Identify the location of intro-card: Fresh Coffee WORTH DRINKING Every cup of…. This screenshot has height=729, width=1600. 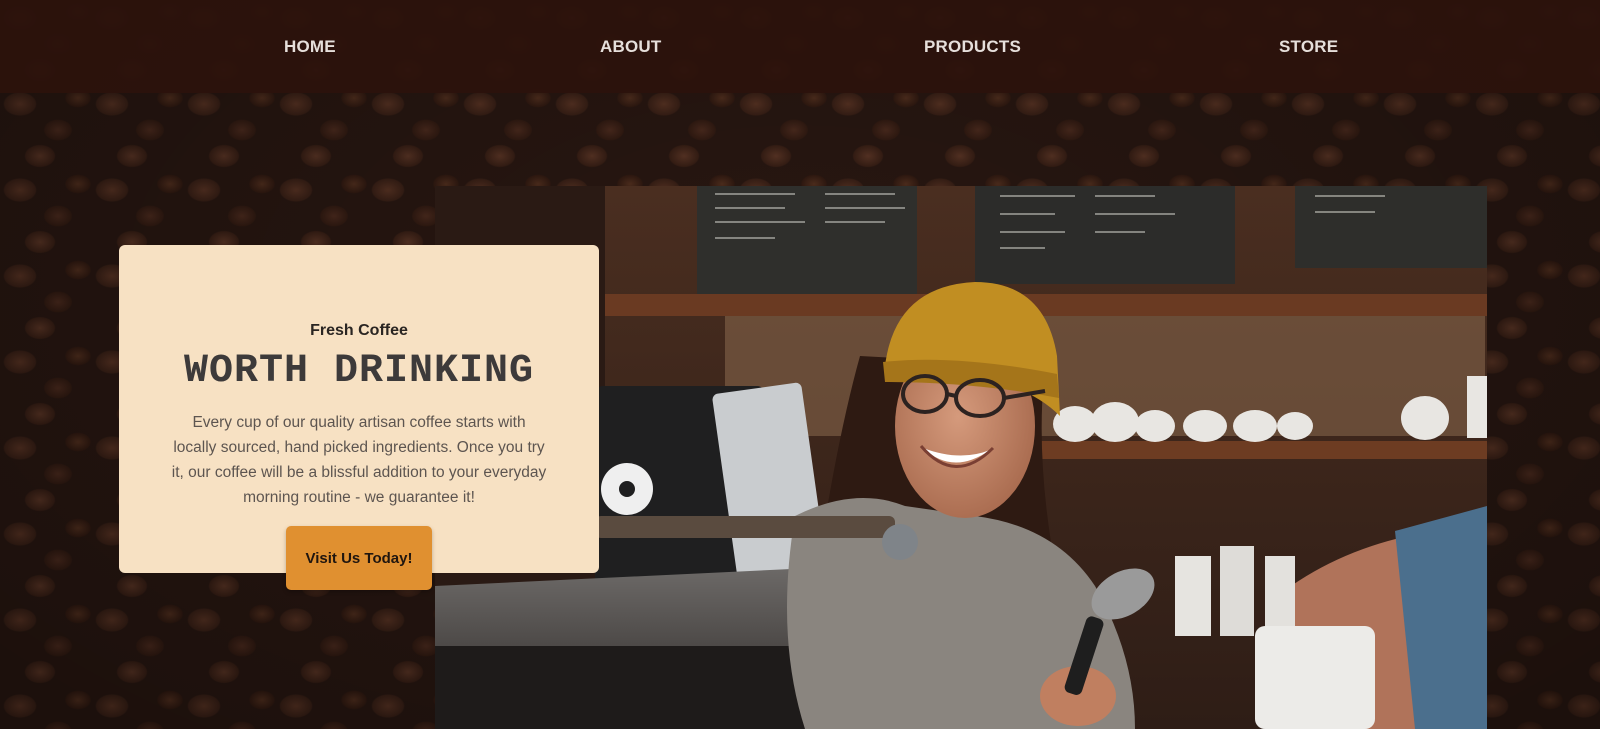
(359, 409).